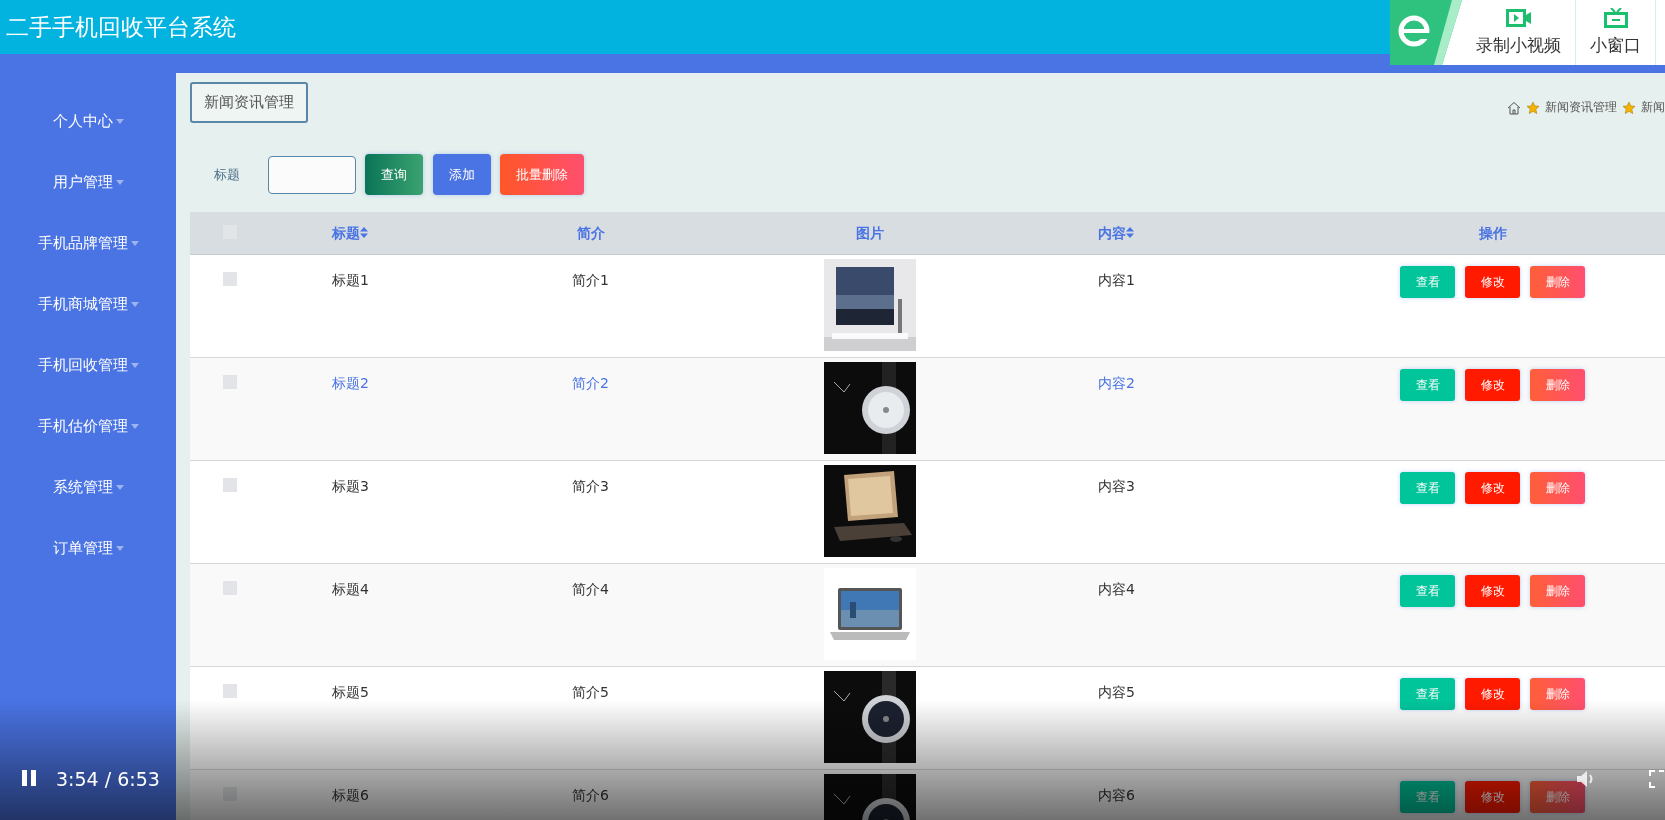 Image resolution: width=1665 pixels, height=820 pixels. What do you see at coordinates (1116, 233) in the screenshot?
I see `column-header: 内容` at bounding box center [1116, 233].